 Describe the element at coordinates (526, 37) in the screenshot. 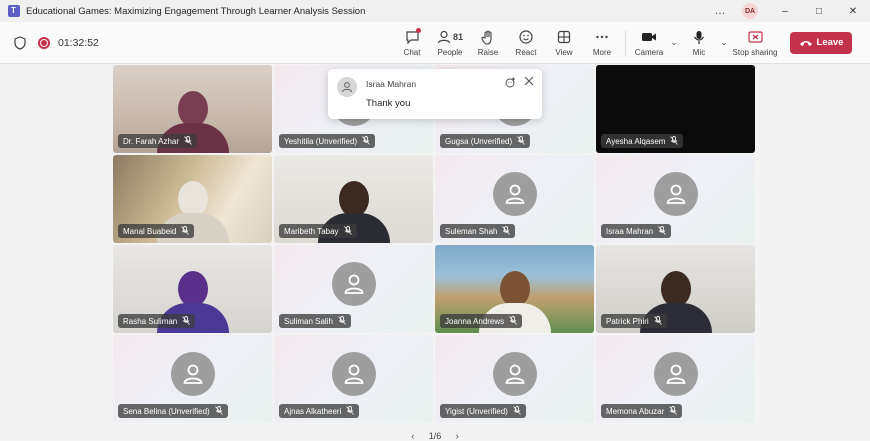

I see `smiley-icon` at that location.